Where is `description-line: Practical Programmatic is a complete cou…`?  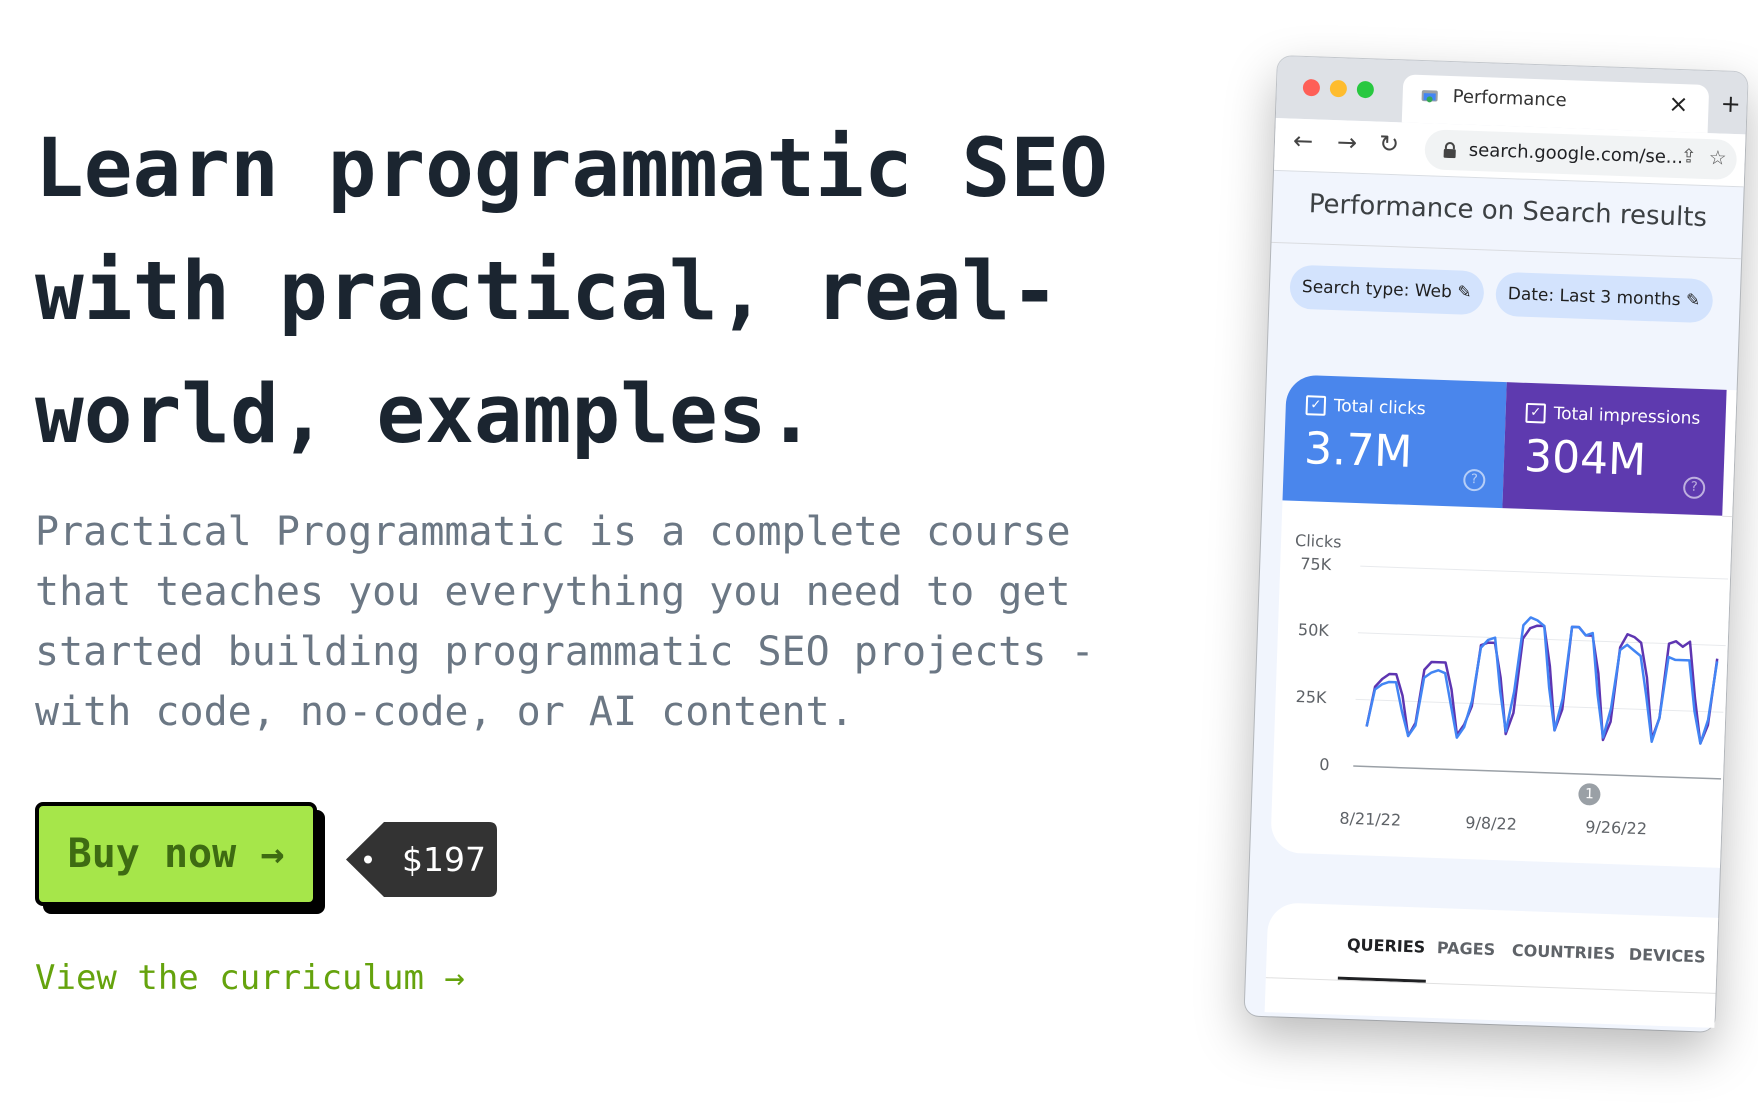
description-line: Practical Programmatic is a complete cou… is located at coordinates (553, 532).